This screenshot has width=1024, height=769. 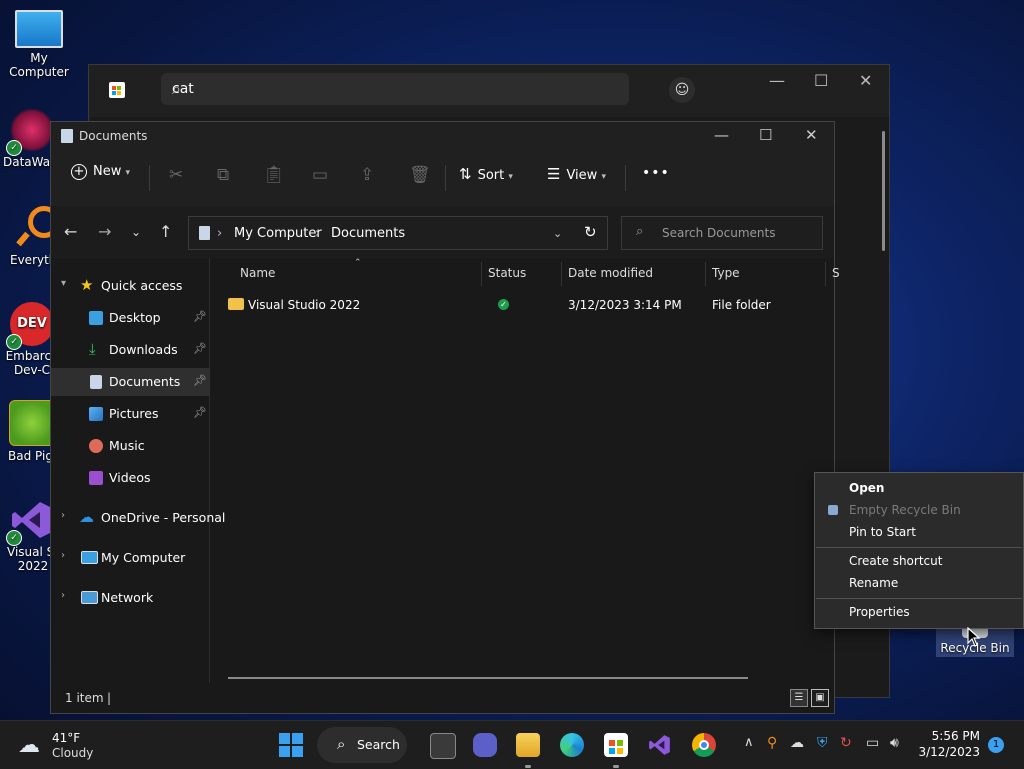 I want to click on delete-icon: 🗑︎, so click(x=420, y=175).